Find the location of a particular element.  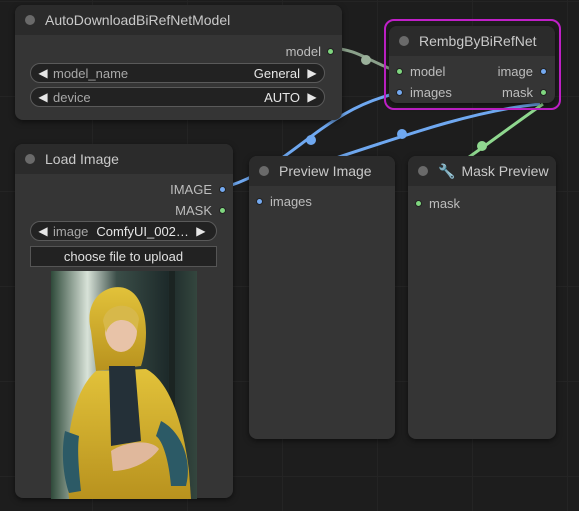

mask-link-to-preview-midpoint is located at coordinates (482, 146).